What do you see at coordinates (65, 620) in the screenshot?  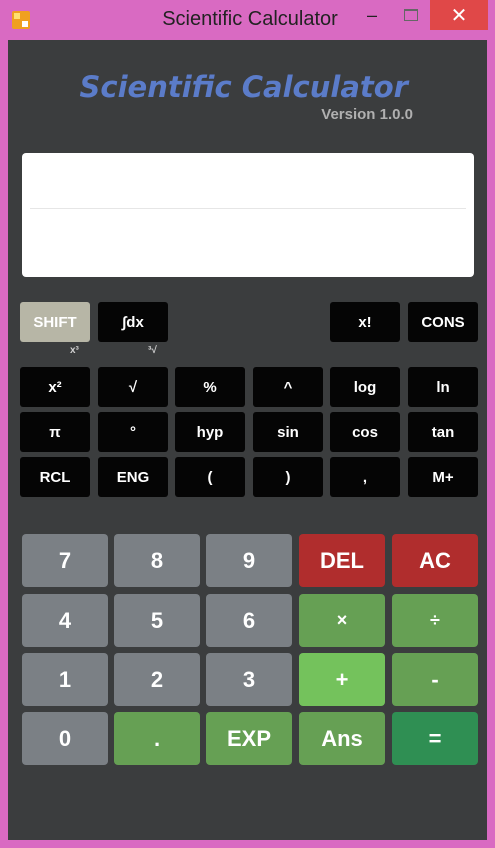 I see `digit-4-button: 4` at bounding box center [65, 620].